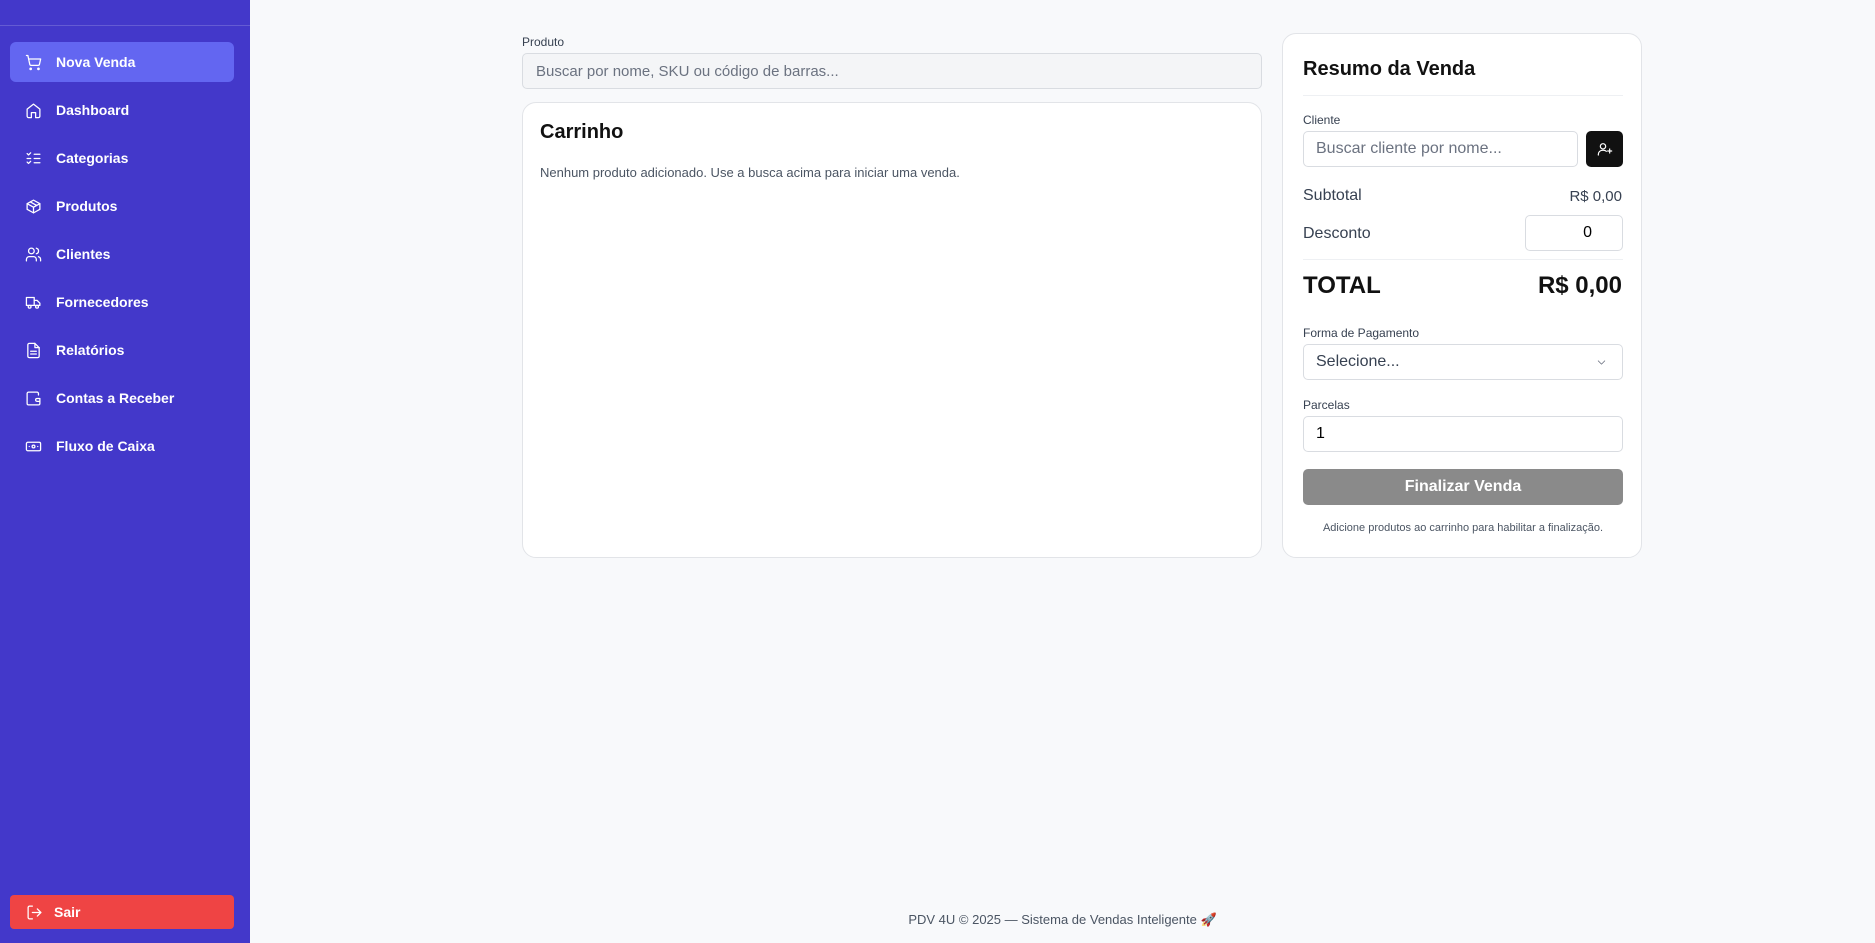  Describe the element at coordinates (35, 912) in the screenshot. I see `log-out-icon` at that location.